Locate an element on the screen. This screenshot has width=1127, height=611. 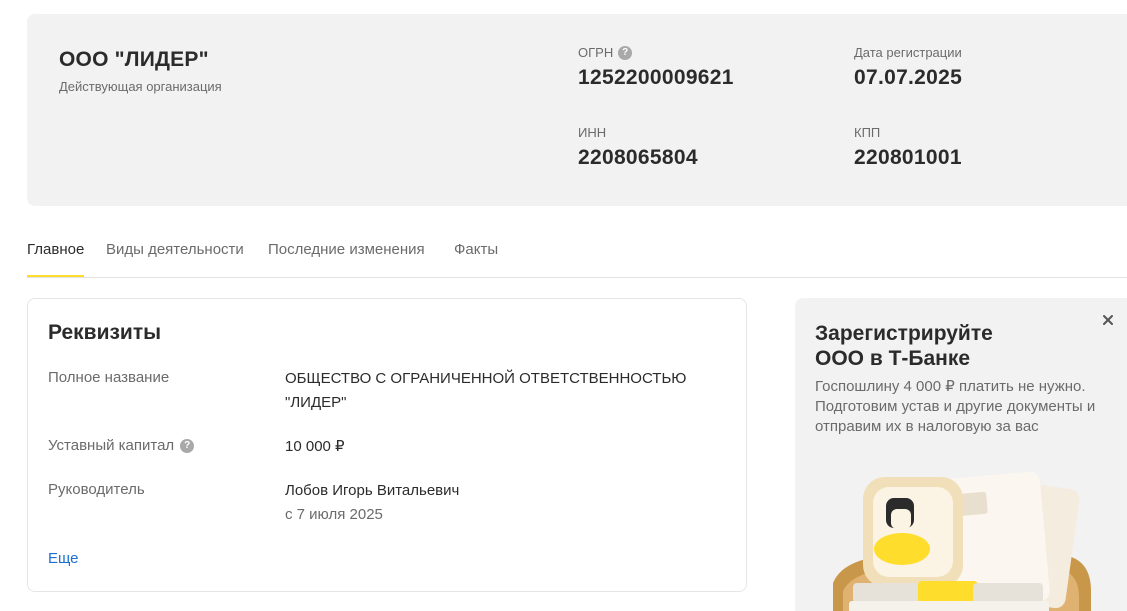
capital-label-row: Уставный капитал ? is located at coordinates (121, 445).